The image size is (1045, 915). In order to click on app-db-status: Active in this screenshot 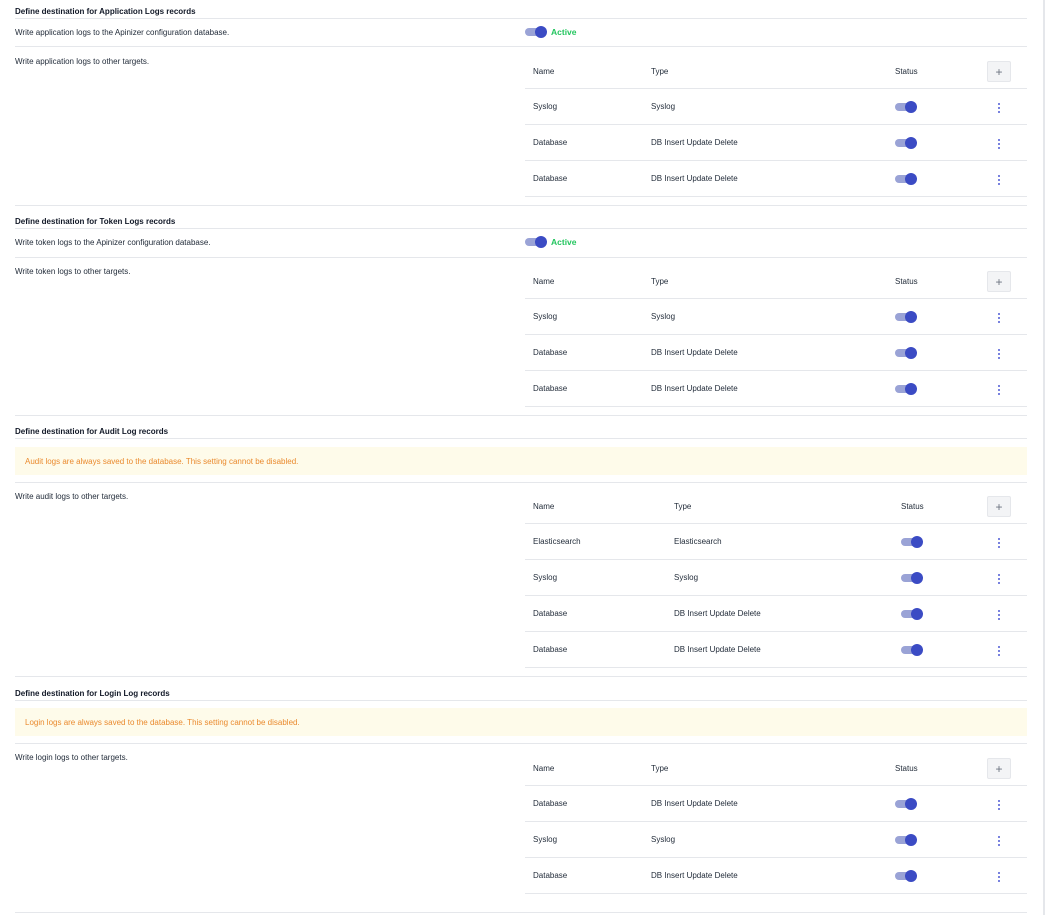, I will do `click(564, 32)`.